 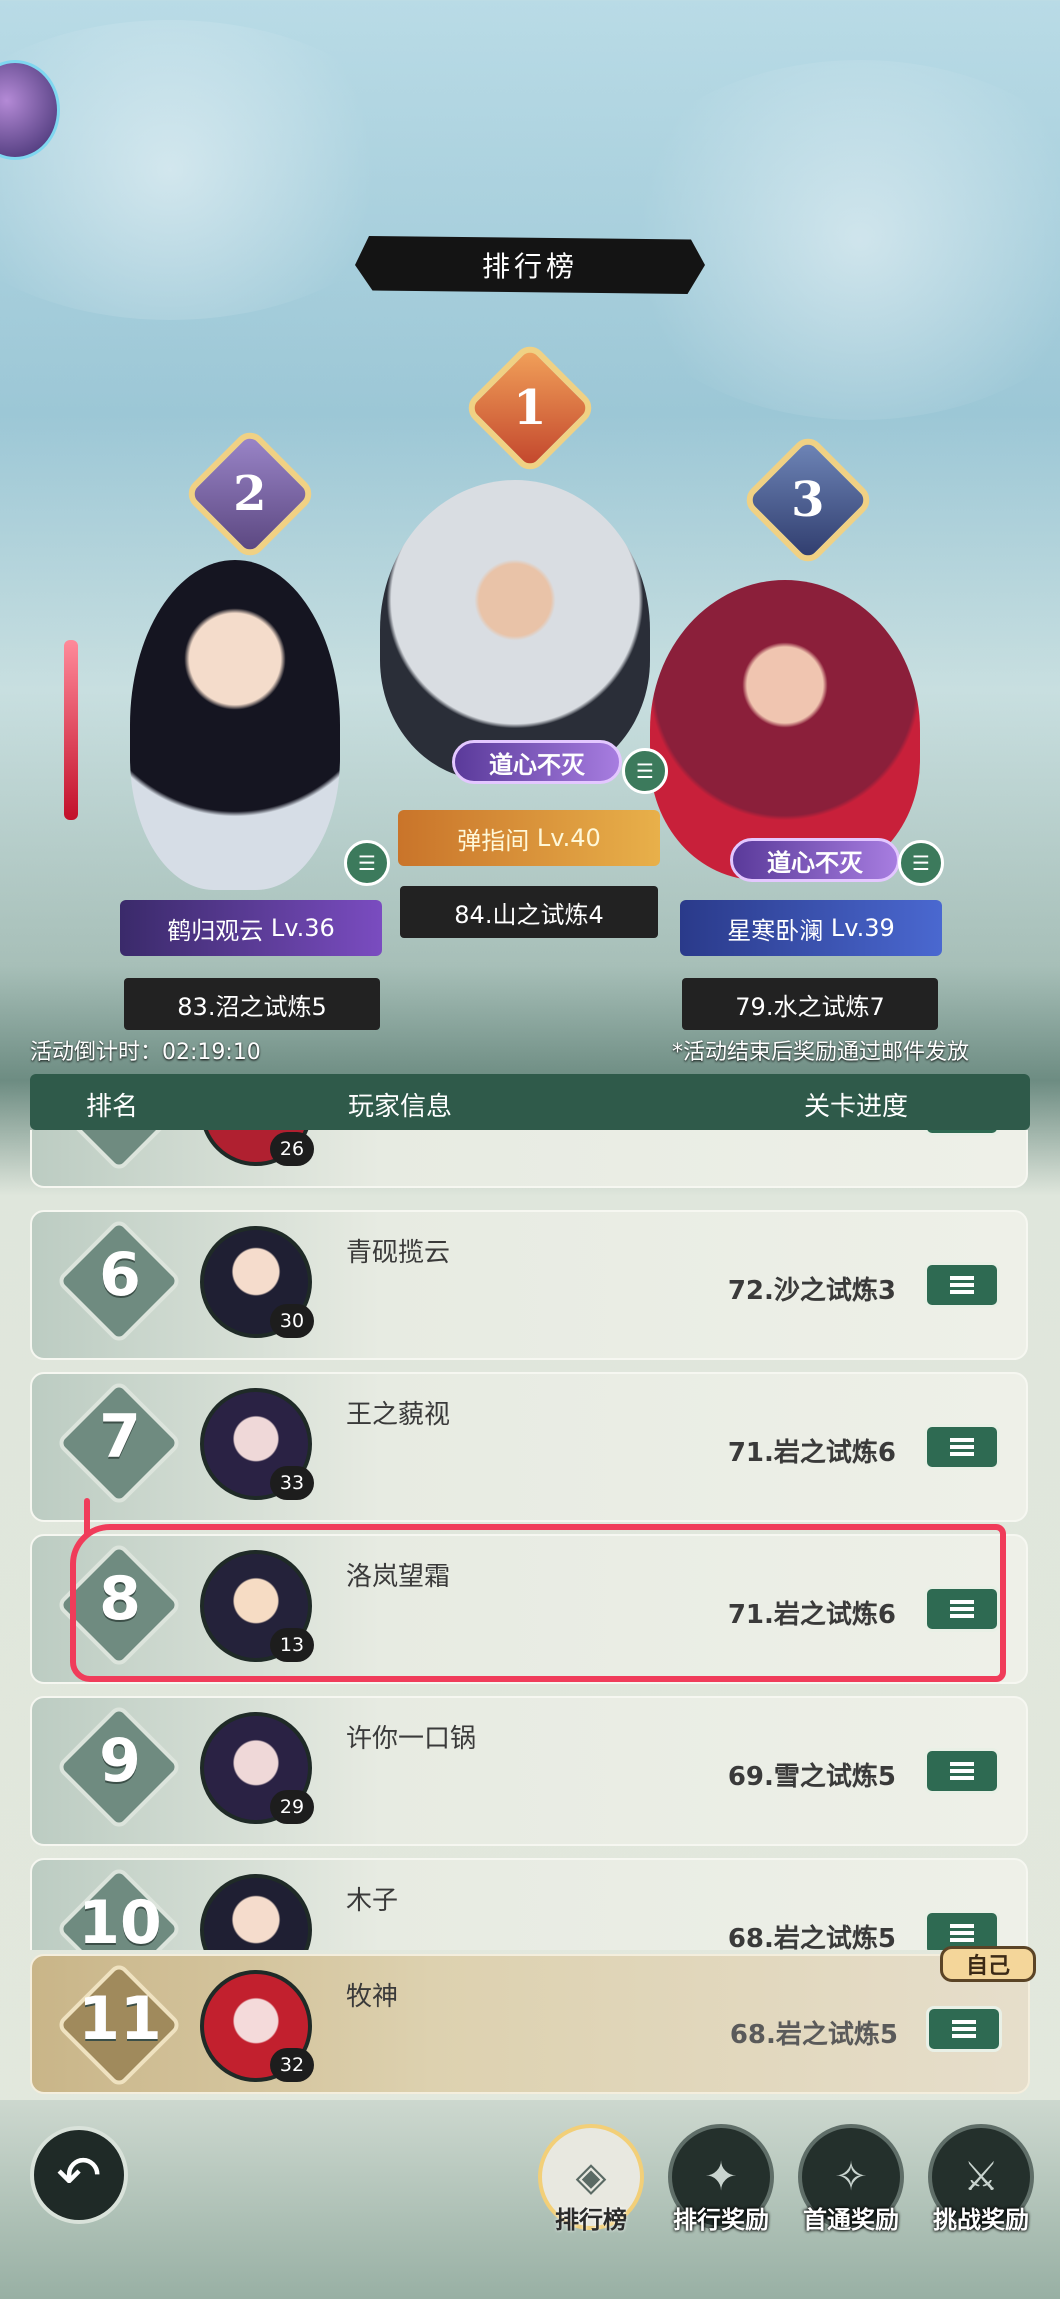 I want to click on avatar-level: 33, so click(x=292, y=1483).